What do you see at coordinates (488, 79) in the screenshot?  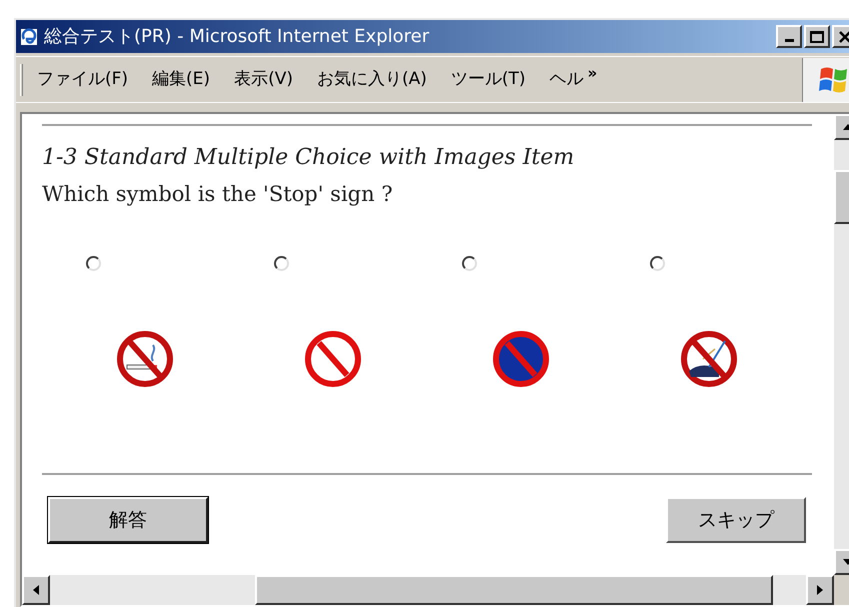 I see `menu-item: ツール(T)` at bounding box center [488, 79].